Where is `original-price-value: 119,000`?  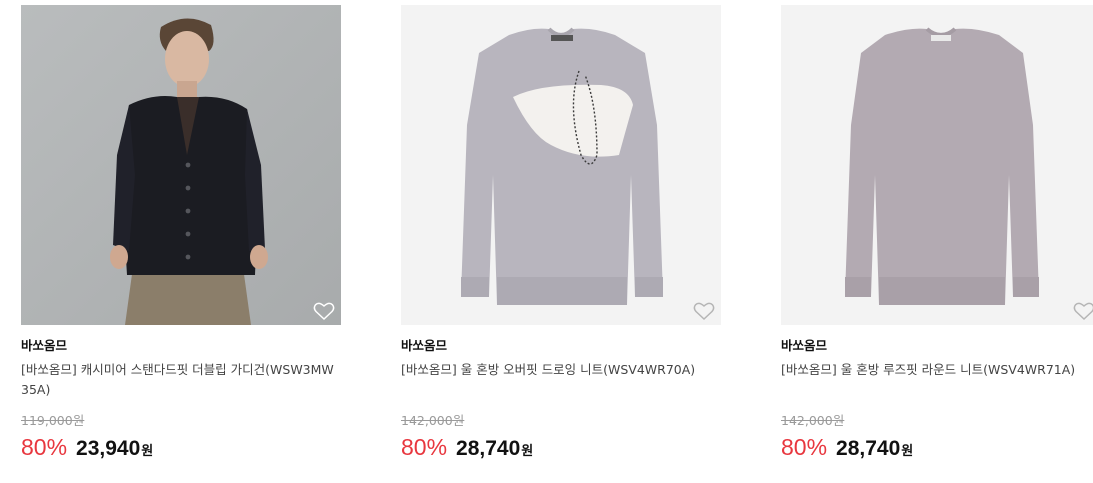 original-price-value: 119,000 is located at coordinates (47, 420).